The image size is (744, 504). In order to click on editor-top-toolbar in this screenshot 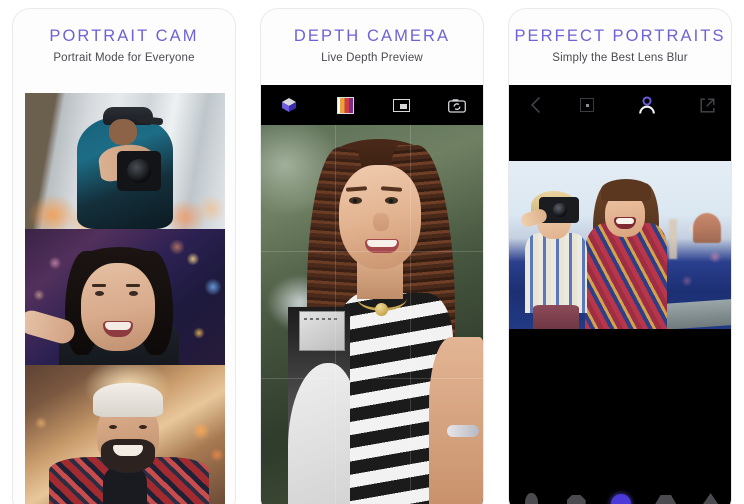, I will do `click(620, 105)`.